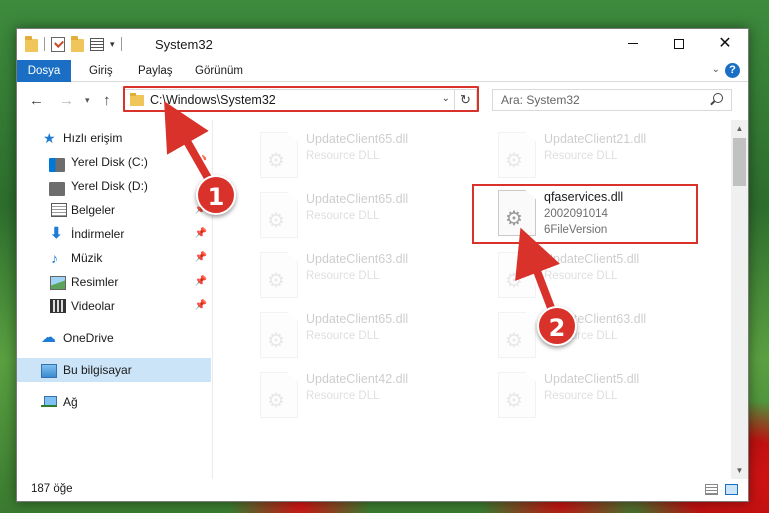 The image size is (769, 513). What do you see at coordinates (114, 234) in the screenshot?
I see `nav-item-downloads: ⬇ İndirmeler 📌` at bounding box center [114, 234].